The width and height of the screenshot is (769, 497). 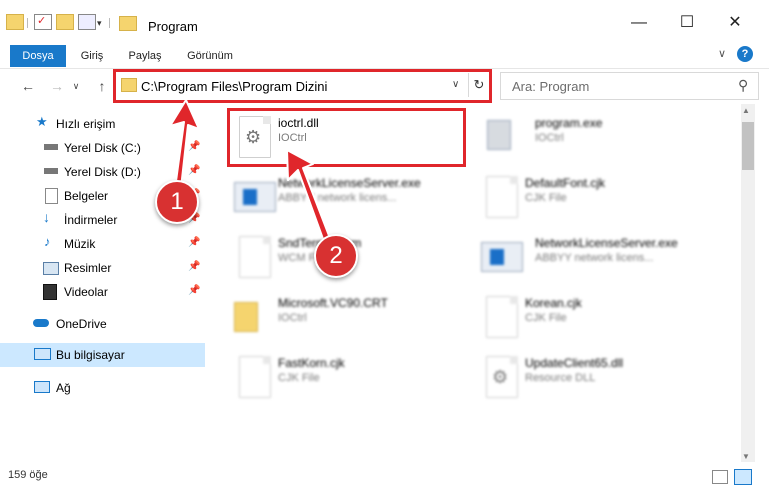 What do you see at coordinates (251, 175) in the screenshot?
I see `annotation-arrows` at bounding box center [251, 175].